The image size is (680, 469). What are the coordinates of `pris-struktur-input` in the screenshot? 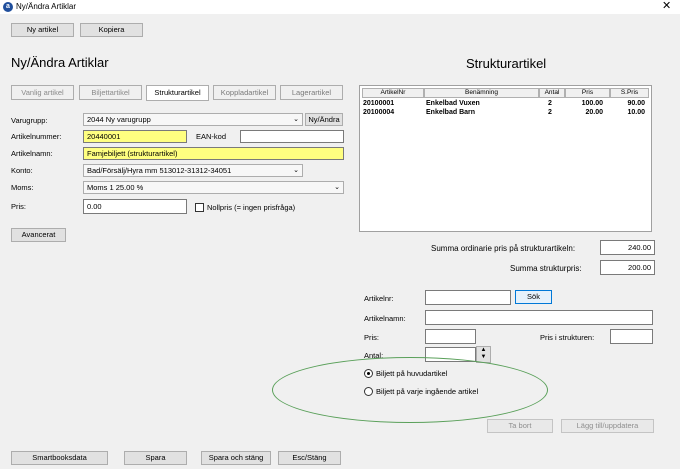 It's located at (631, 336).